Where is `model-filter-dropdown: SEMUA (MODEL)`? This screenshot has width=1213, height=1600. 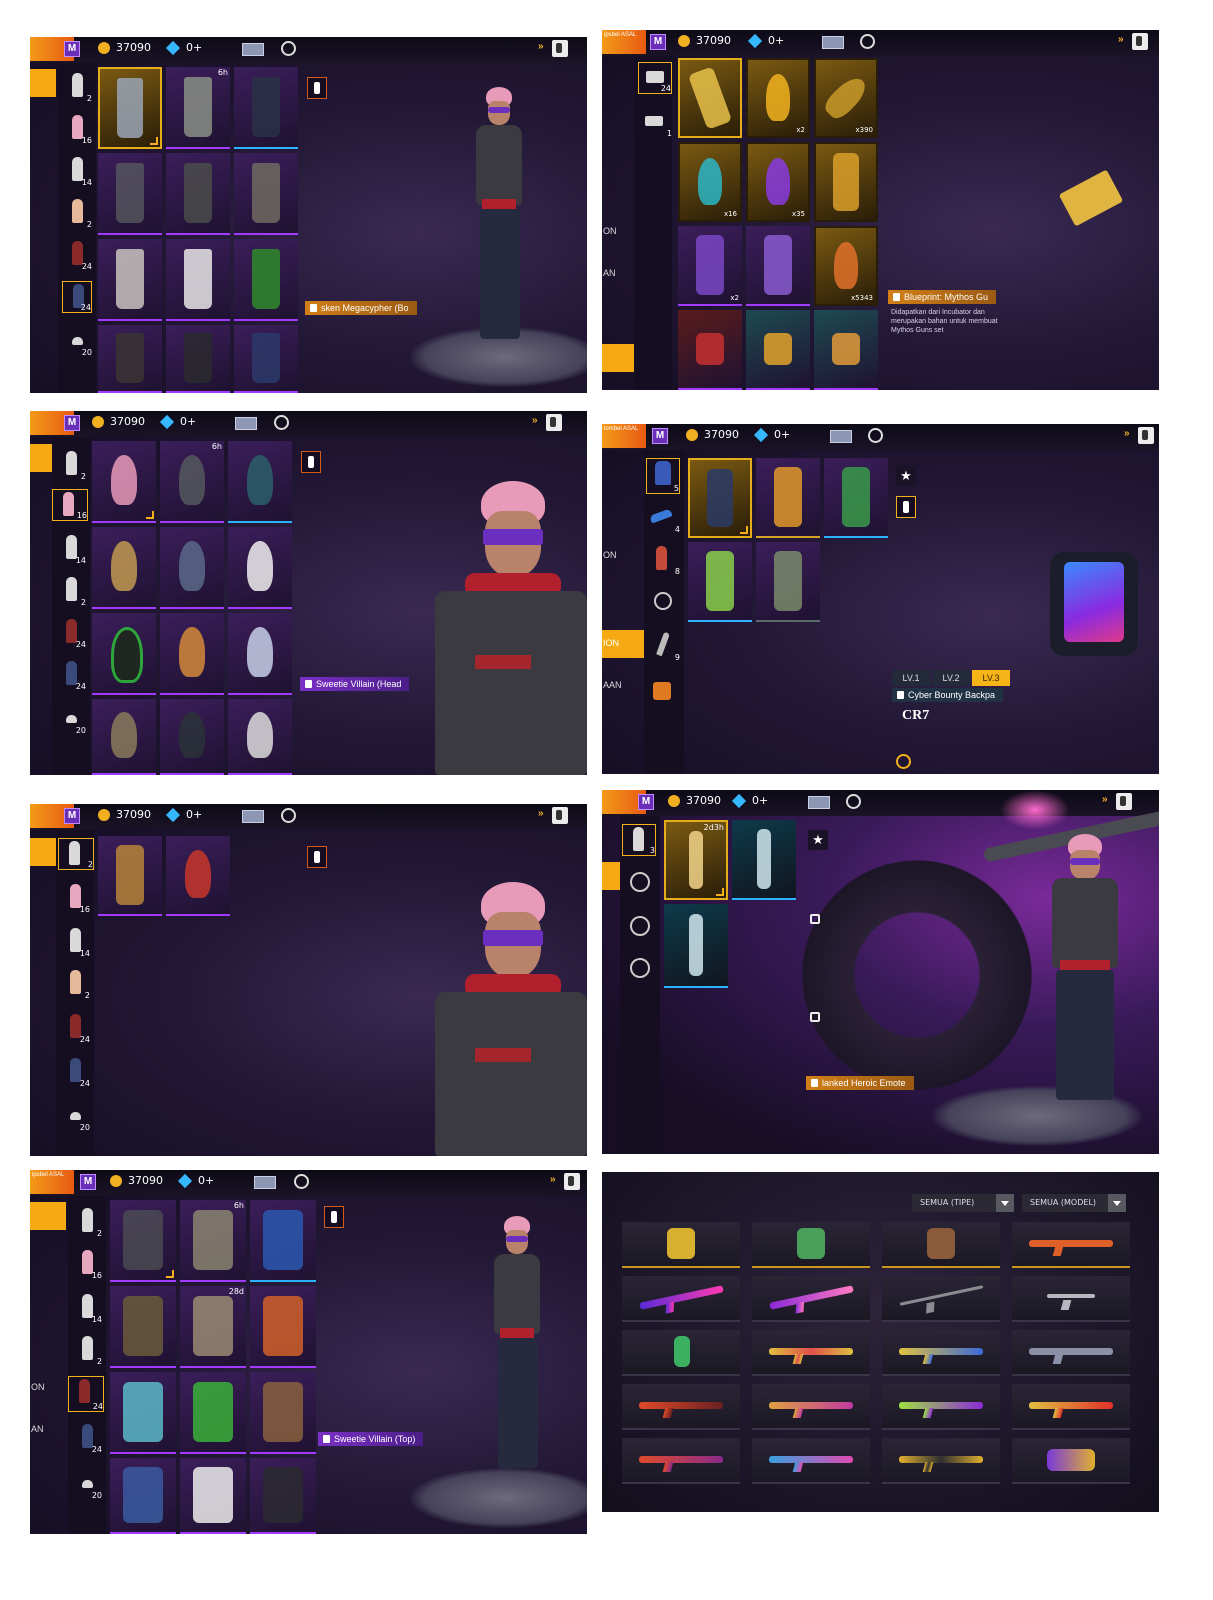 model-filter-dropdown: SEMUA (MODEL) is located at coordinates (1072, 1203).